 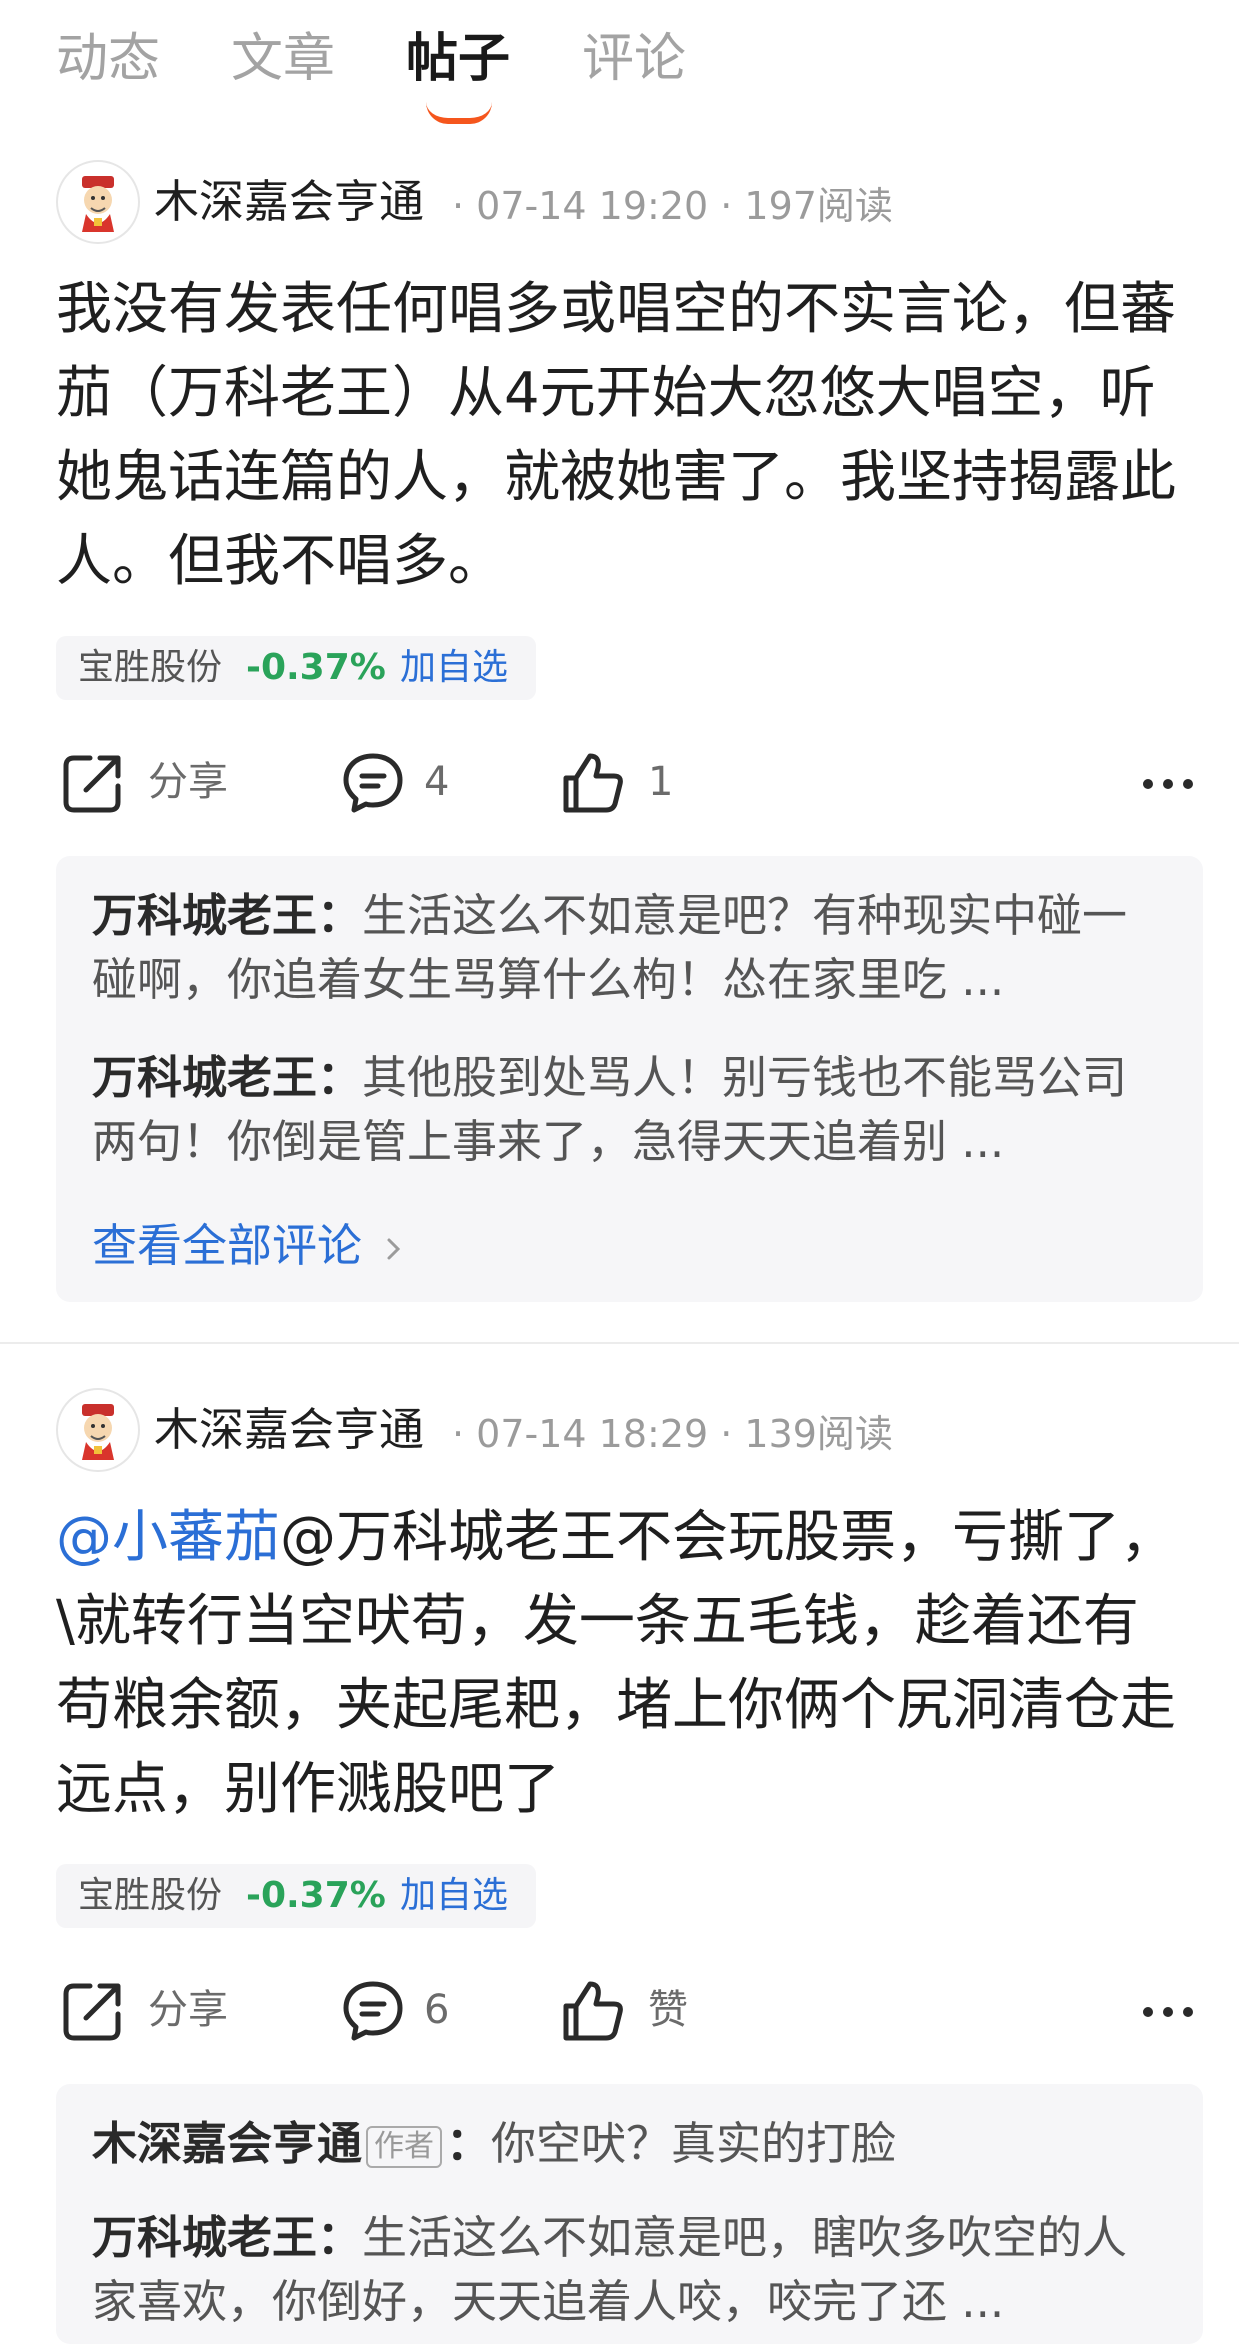 What do you see at coordinates (108, 59) in the screenshot?
I see `tab-dynamic: 动态` at bounding box center [108, 59].